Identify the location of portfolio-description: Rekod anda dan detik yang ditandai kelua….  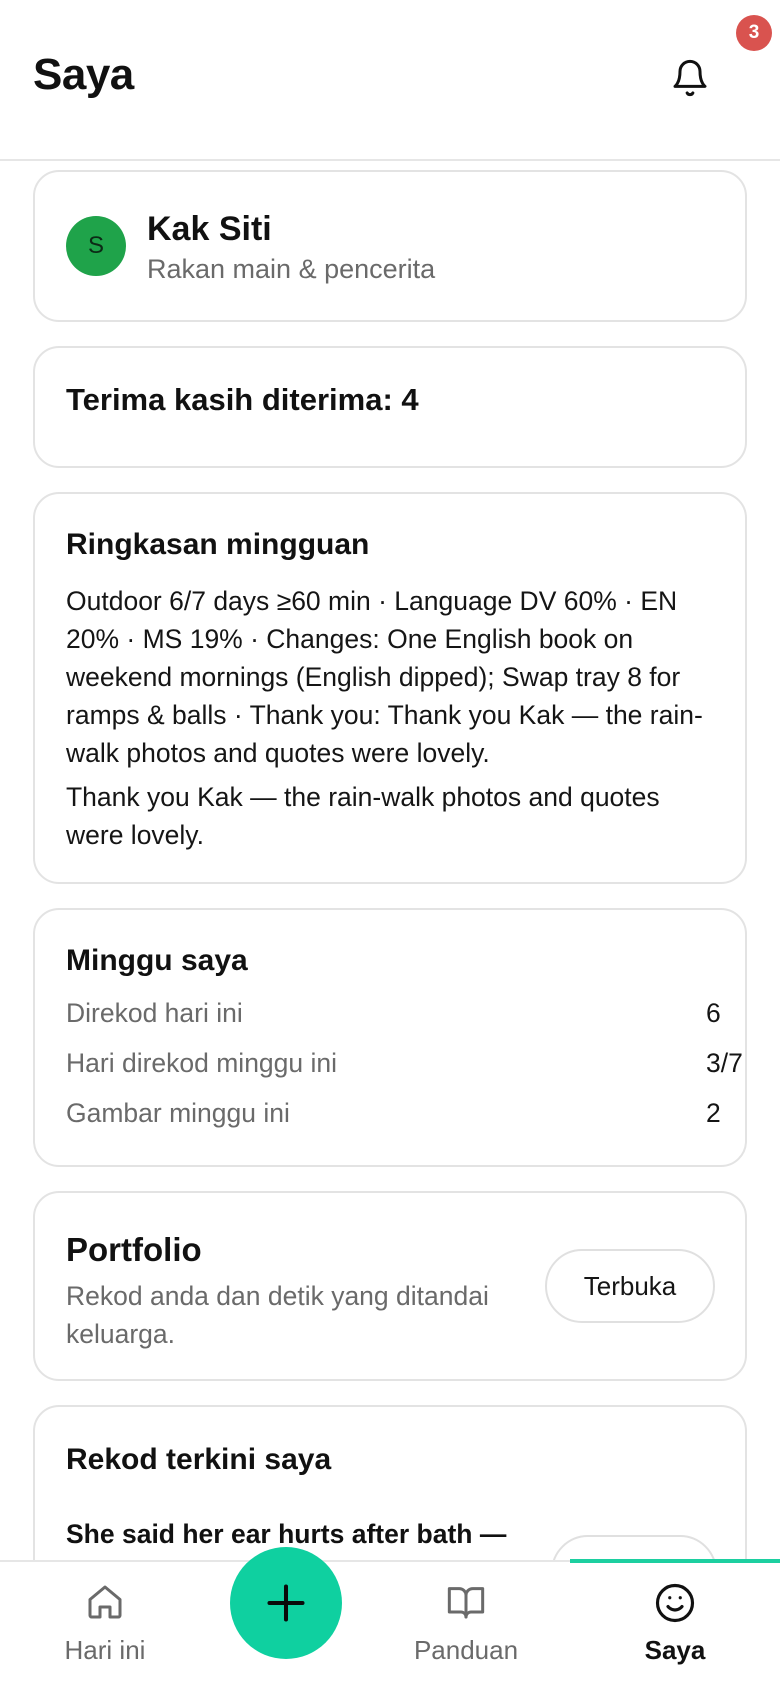
(277, 1315).